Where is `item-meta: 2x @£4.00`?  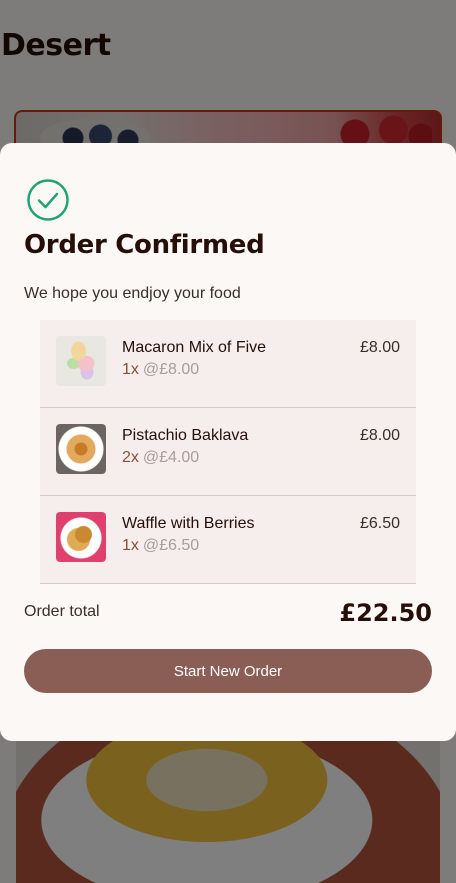 item-meta: 2x @£4.00 is located at coordinates (160, 458).